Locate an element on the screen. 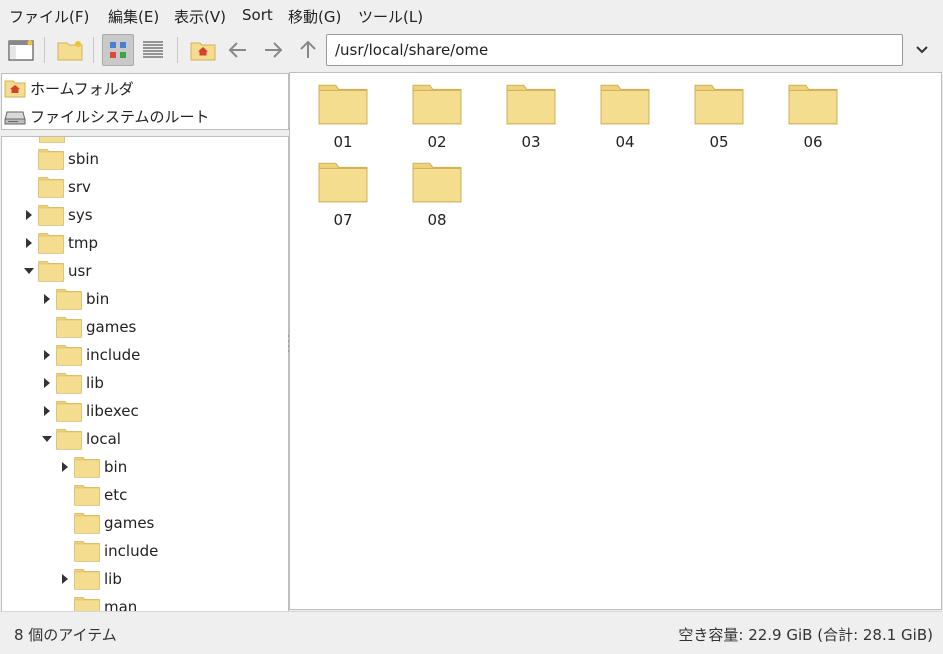 The width and height of the screenshot is (943, 654). free-space-value: : 22.9 GiB (合計: 28.1 GiB) is located at coordinates (835, 635).